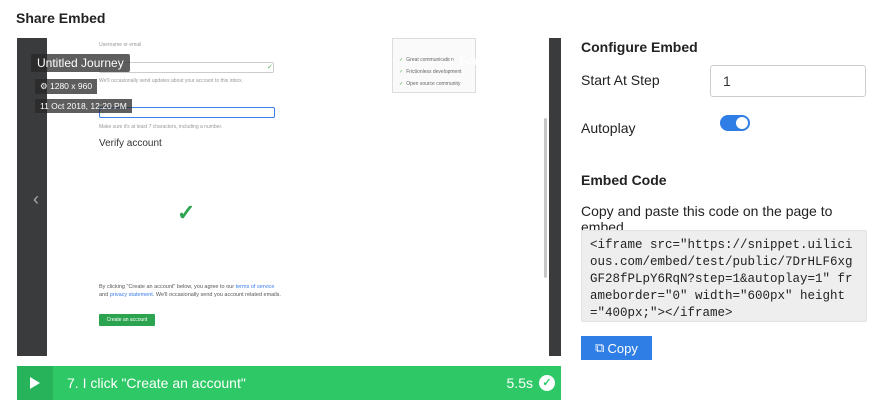 This screenshot has width=880, height=416. What do you see at coordinates (616, 348) in the screenshot?
I see `copy-button: ⧉ Copy` at bounding box center [616, 348].